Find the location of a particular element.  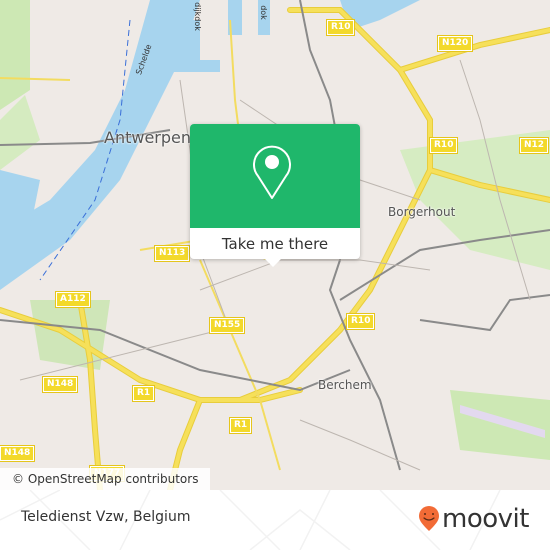

location-pin-icon is located at coordinates (272, 172).